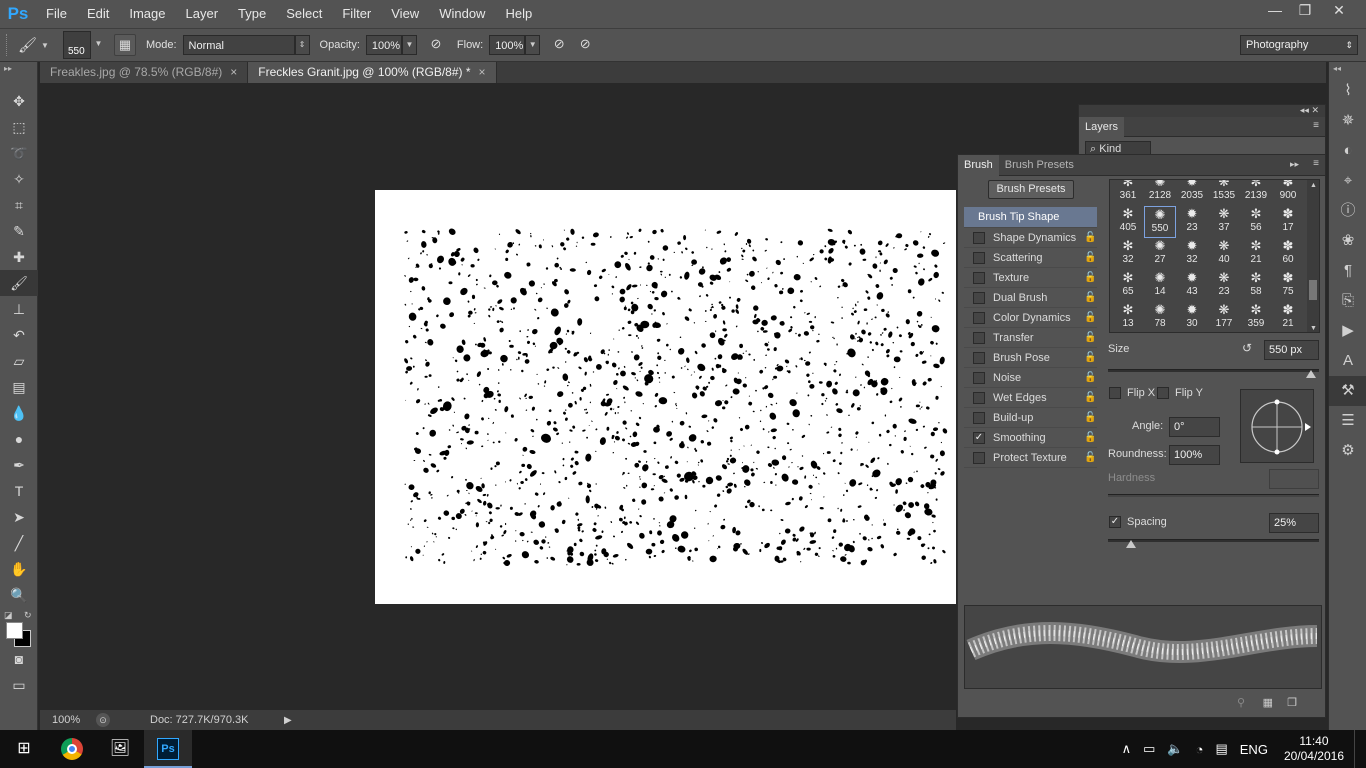 The height and width of the screenshot is (768, 1366). What do you see at coordinates (462, 14) in the screenshot?
I see `menu-window: Window` at bounding box center [462, 14].